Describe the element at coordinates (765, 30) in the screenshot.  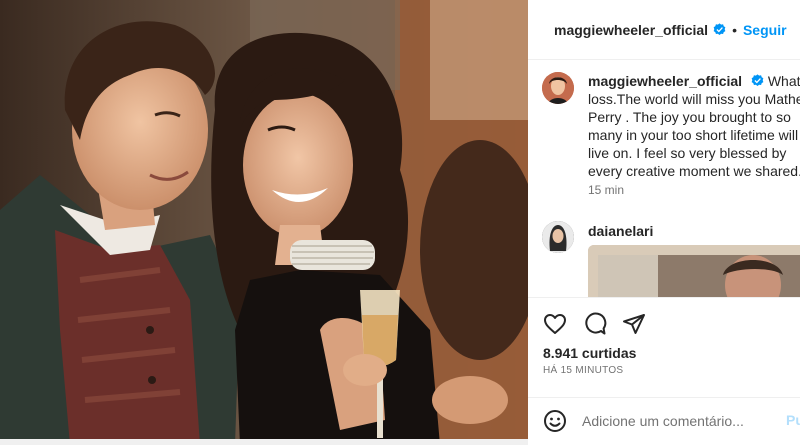
I see `follow-button: Seguir` at that location.